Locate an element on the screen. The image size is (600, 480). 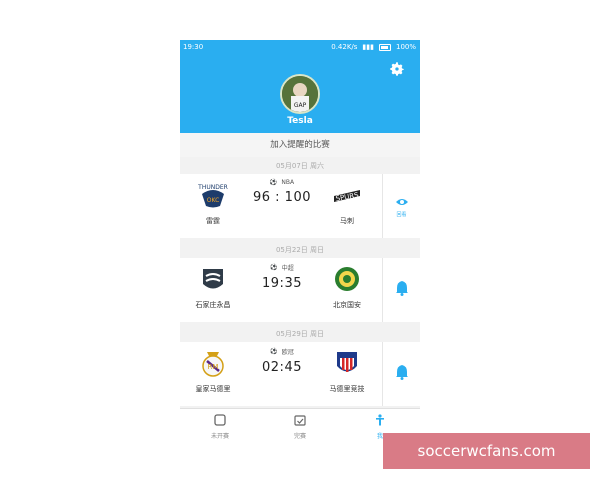
away-team-name: 北京国安 is located at coordinates (347, 305).